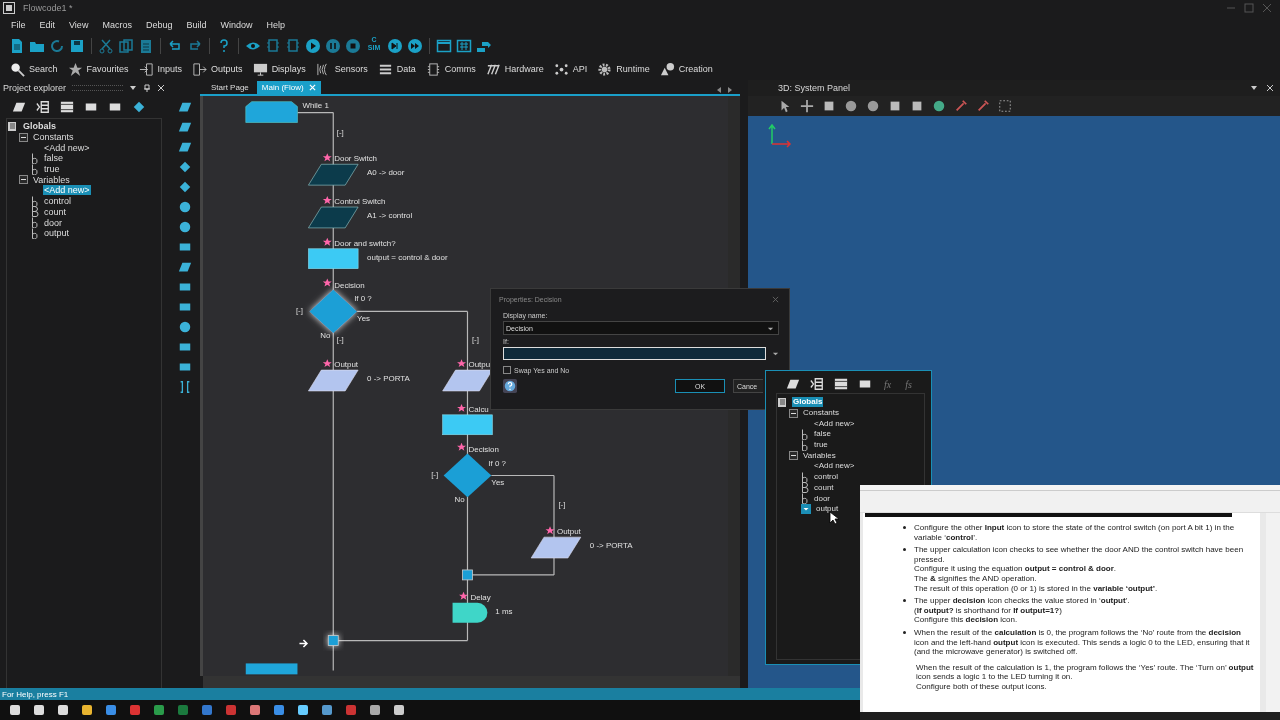 The image size is (1280, 720). Describe the element at coordinates (365, 243) in the screenshot. I see `node-title: Door and switch?` at that location.